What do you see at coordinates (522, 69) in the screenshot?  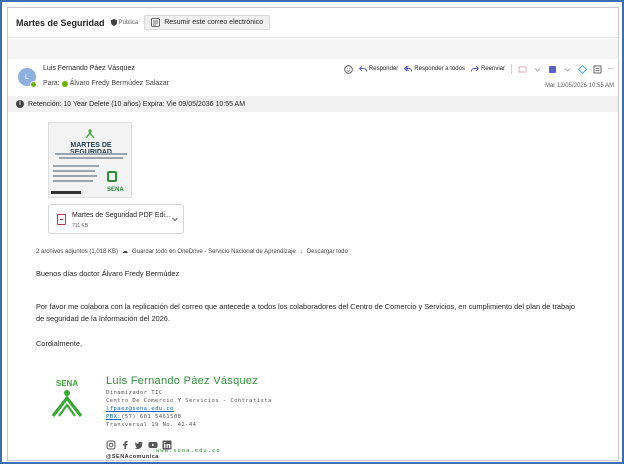 I see `tag-icon` at bounding box center [522, 69].